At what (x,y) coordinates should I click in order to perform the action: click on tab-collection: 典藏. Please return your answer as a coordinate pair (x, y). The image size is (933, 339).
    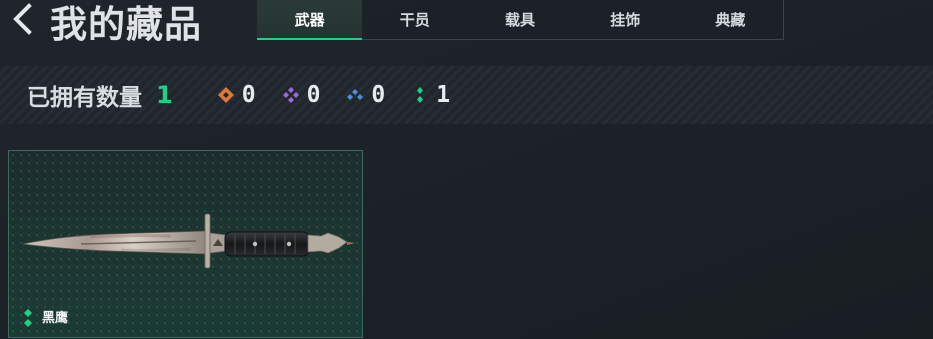
    Looking at the image, I should click on (730, 19).